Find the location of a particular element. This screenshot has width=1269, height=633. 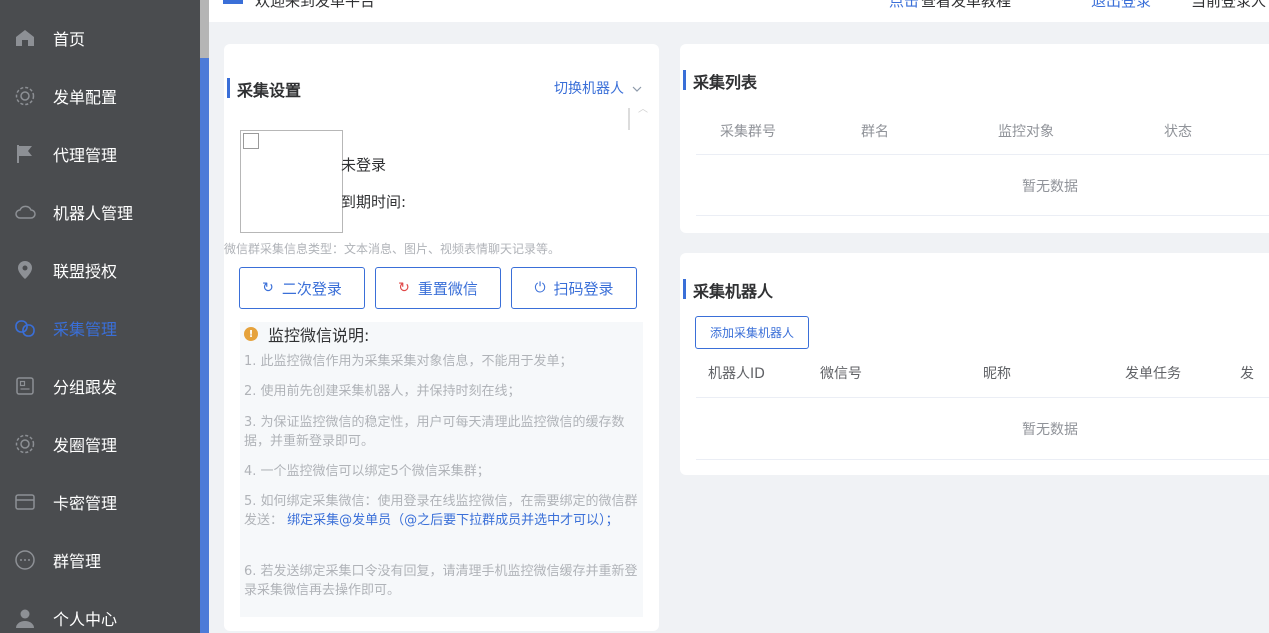

home-icon is located at coordinates (25, 38).